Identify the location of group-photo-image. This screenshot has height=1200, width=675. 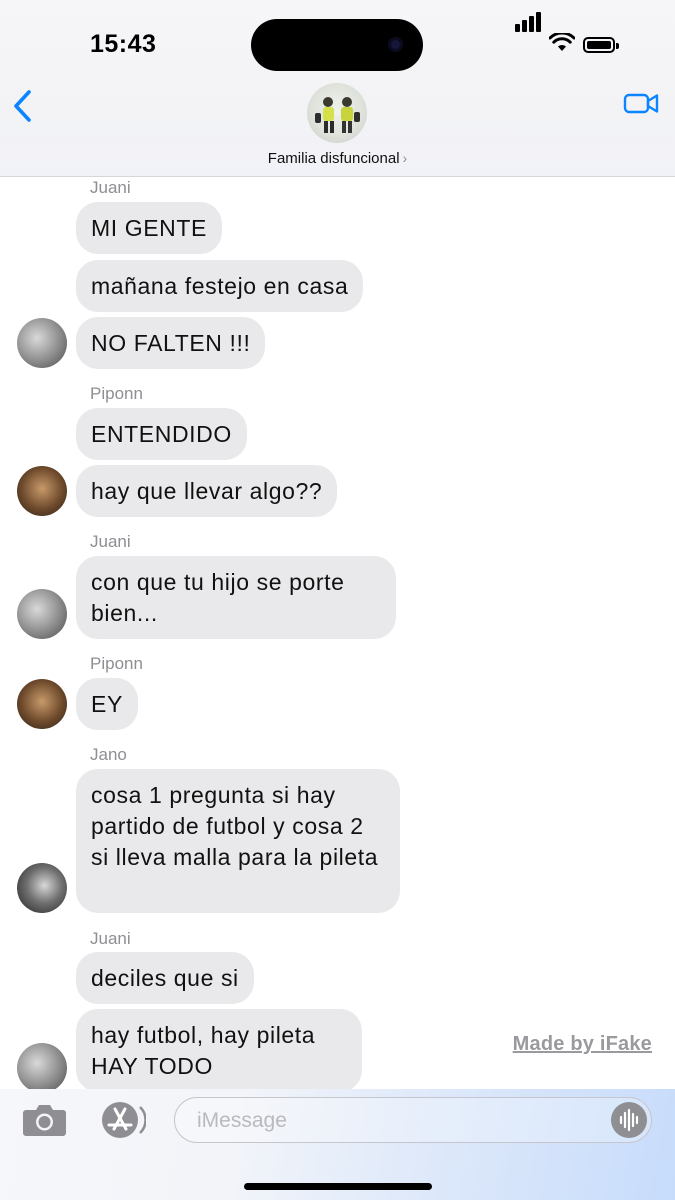
(337, 115).